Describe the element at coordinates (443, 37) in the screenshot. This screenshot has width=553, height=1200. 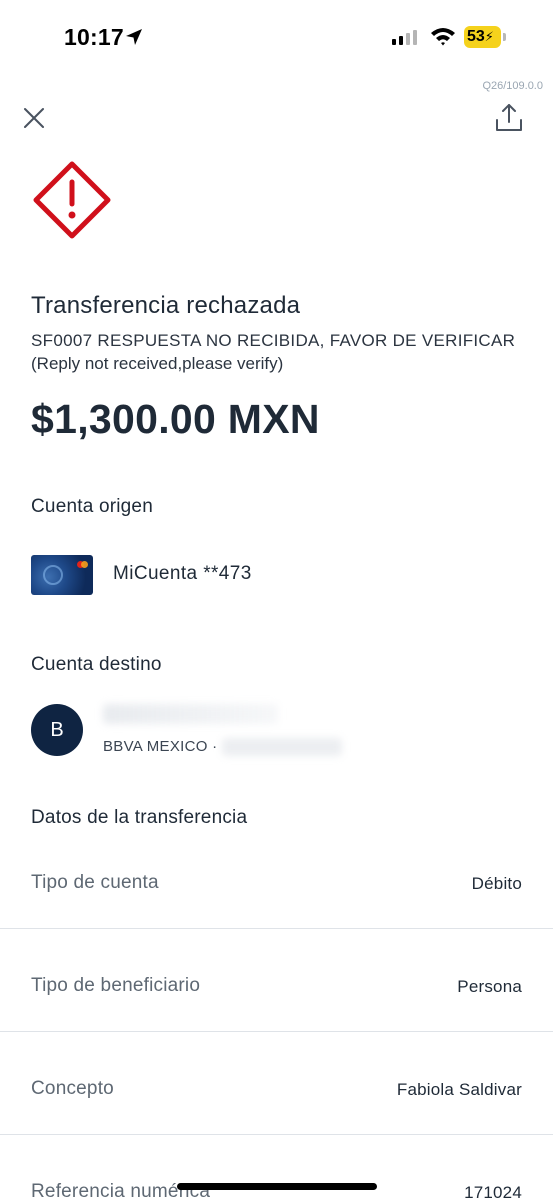
I see `wifi-icon` at that location.